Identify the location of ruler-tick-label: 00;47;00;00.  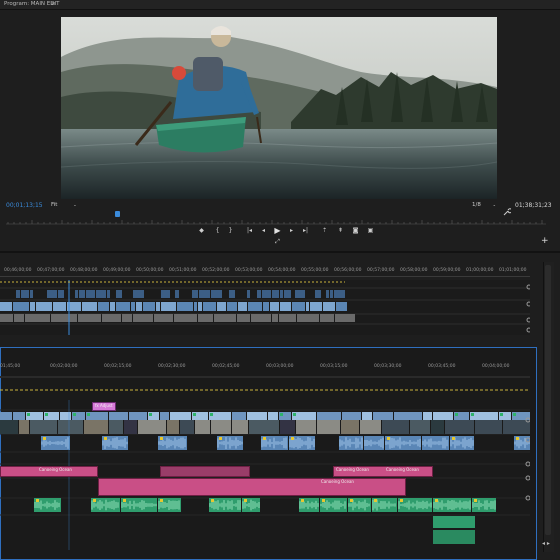
(51, 270).